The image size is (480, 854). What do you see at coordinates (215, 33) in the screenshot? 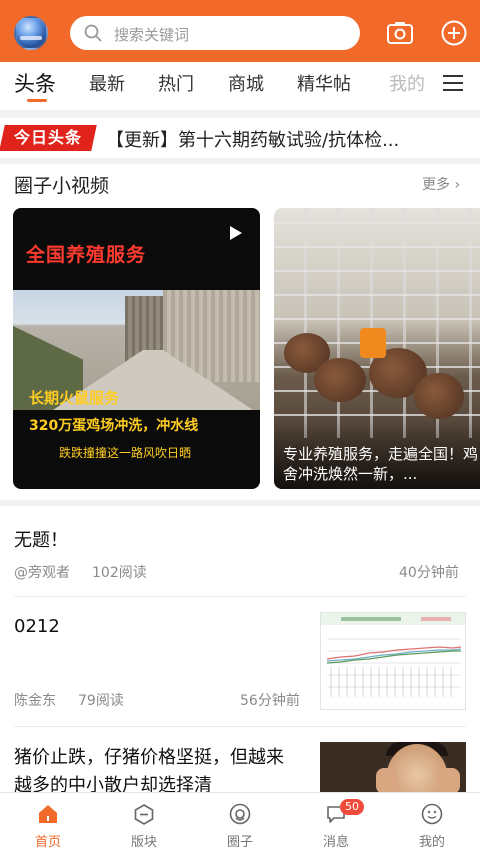
I see `search-box: 搜索关键词` at bounding box center [215, 33].